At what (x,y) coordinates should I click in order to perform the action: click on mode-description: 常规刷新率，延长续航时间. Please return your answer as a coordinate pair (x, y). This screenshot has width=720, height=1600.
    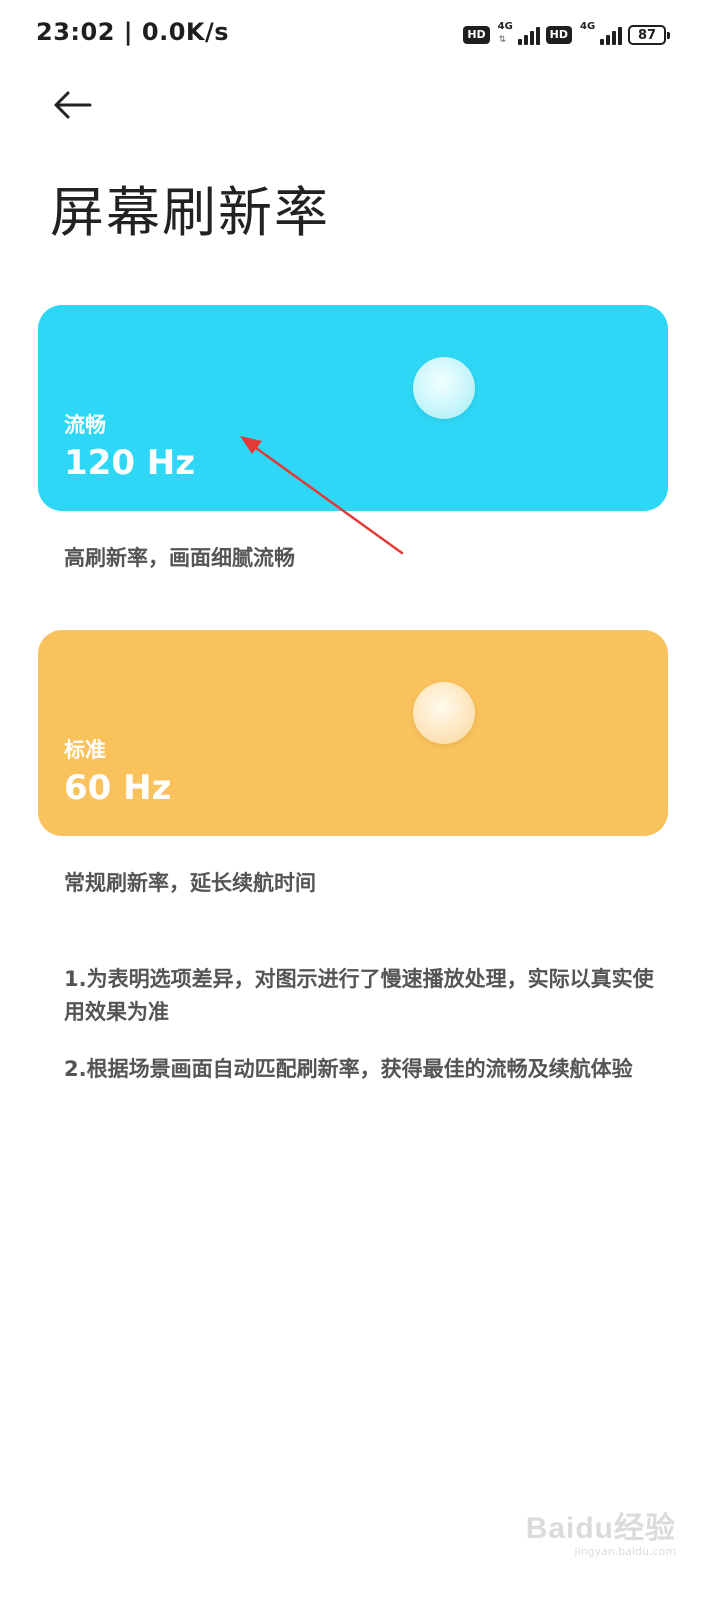
    Looking at the image, I should click on (190, 883).